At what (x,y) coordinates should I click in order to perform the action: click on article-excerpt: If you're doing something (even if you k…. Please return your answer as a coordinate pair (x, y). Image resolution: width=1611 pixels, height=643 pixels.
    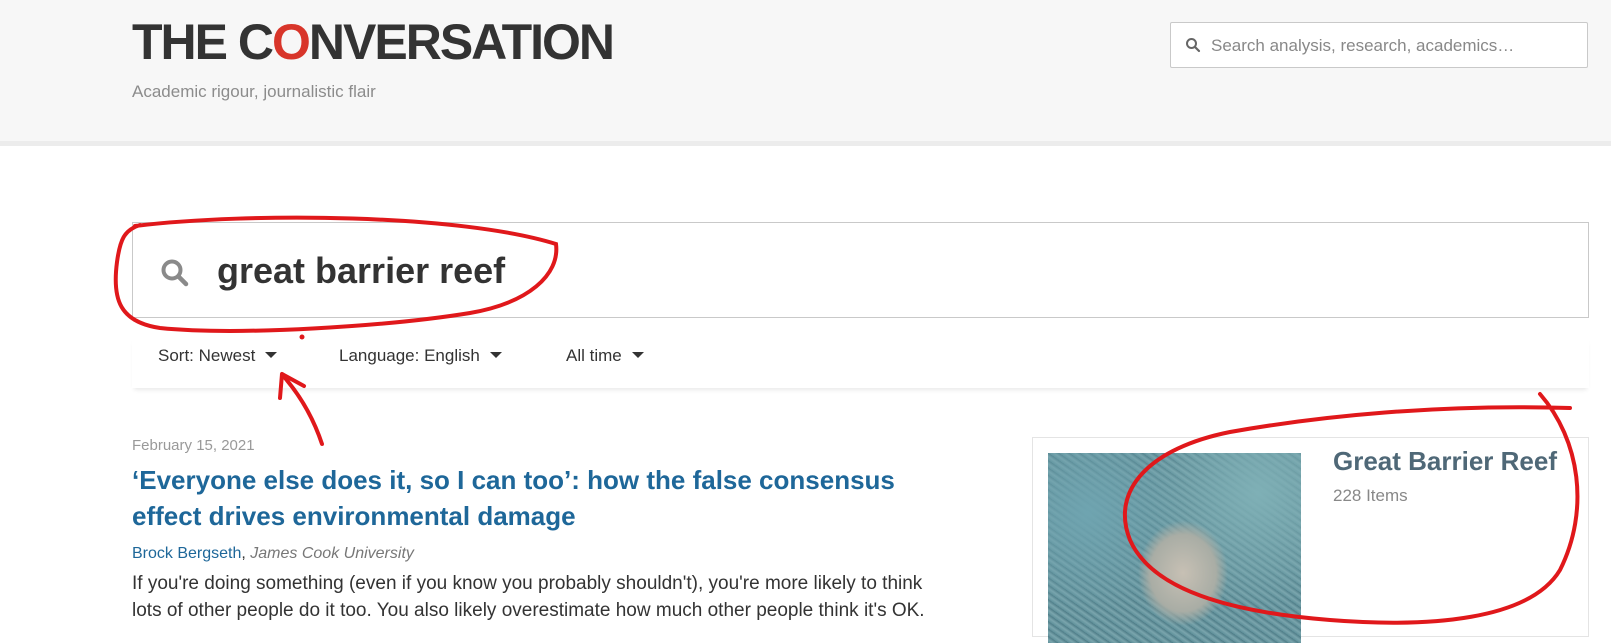
    Looking at the image, I should click on (528, 597).